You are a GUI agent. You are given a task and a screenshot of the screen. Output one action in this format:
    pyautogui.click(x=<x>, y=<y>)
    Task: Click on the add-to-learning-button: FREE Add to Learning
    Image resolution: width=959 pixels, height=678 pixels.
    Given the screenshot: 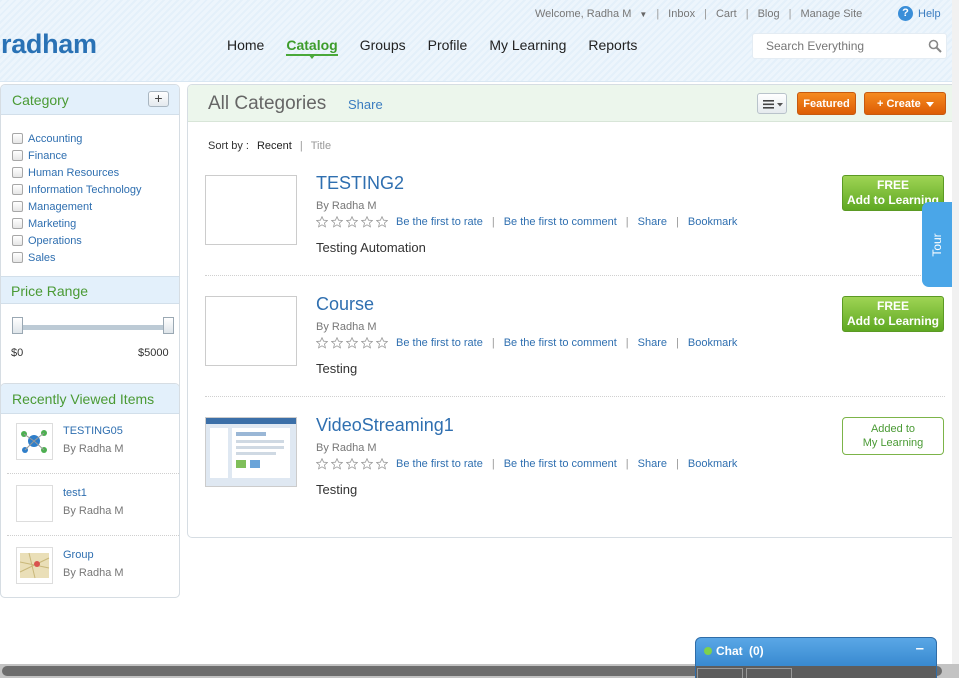 What is the action you would take?
    pyautogui.click(x=893, y=314)
    